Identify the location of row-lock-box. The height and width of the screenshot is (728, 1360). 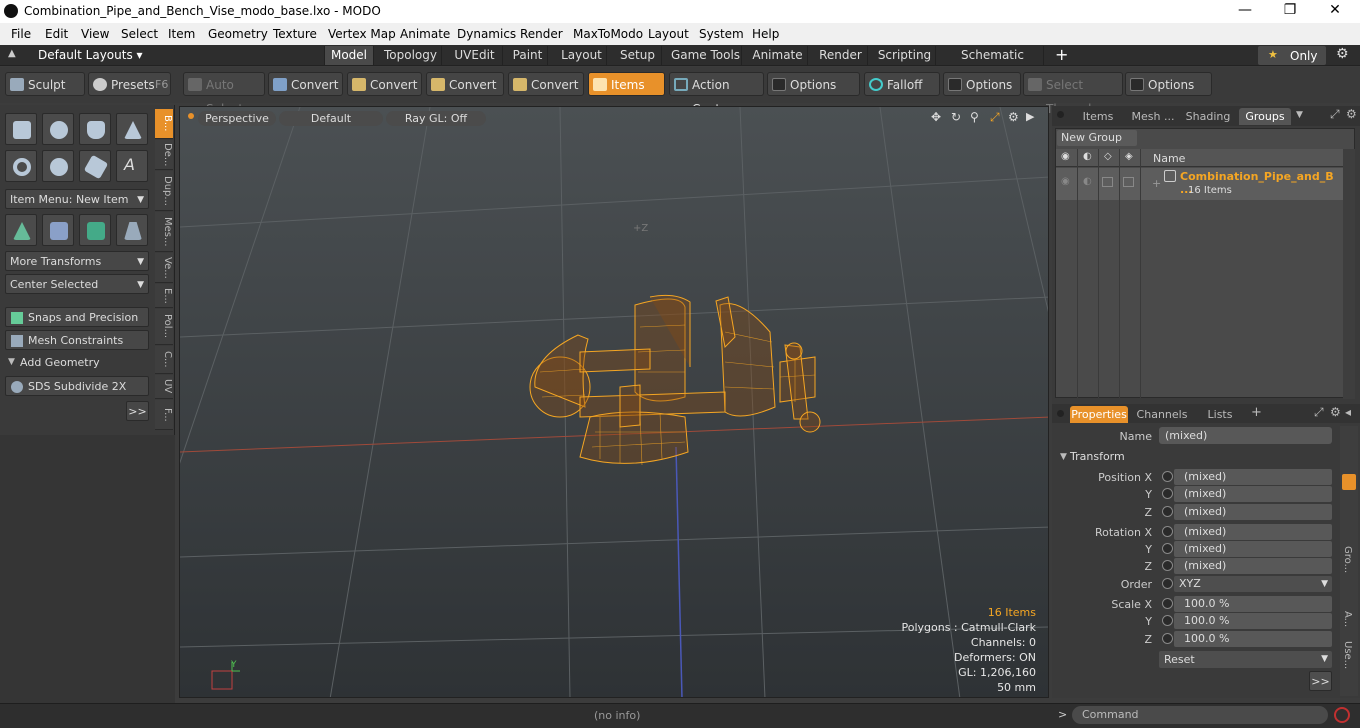
(1107, 182).